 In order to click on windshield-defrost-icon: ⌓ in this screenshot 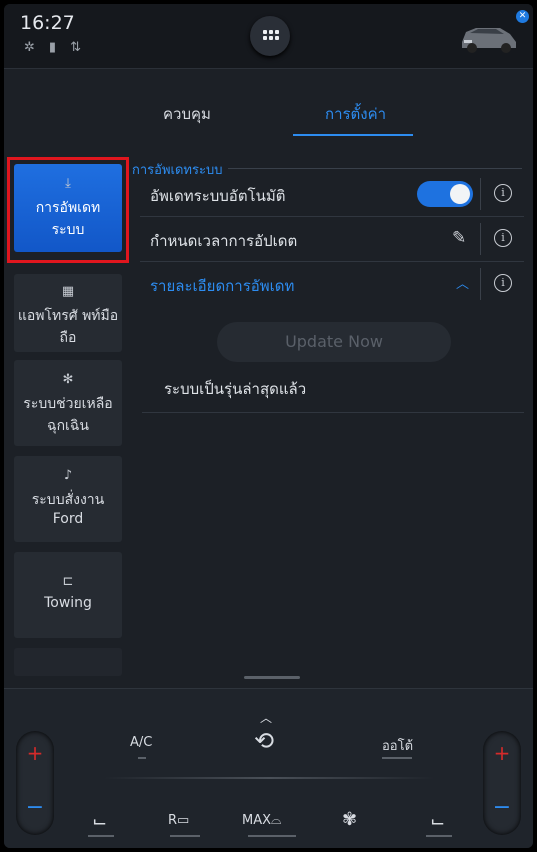, I will do `click(276, 820)`.